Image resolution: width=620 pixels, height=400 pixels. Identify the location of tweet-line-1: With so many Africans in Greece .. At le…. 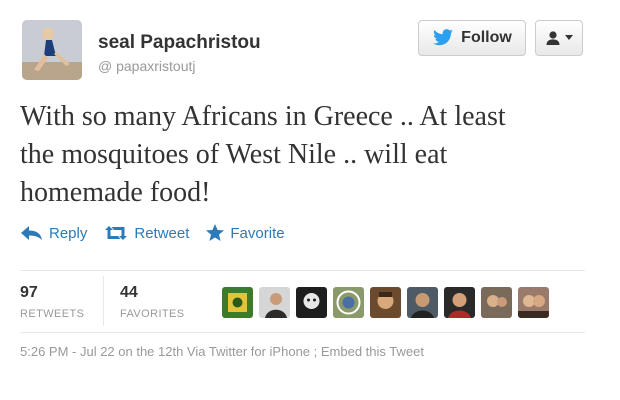
(263, 116).